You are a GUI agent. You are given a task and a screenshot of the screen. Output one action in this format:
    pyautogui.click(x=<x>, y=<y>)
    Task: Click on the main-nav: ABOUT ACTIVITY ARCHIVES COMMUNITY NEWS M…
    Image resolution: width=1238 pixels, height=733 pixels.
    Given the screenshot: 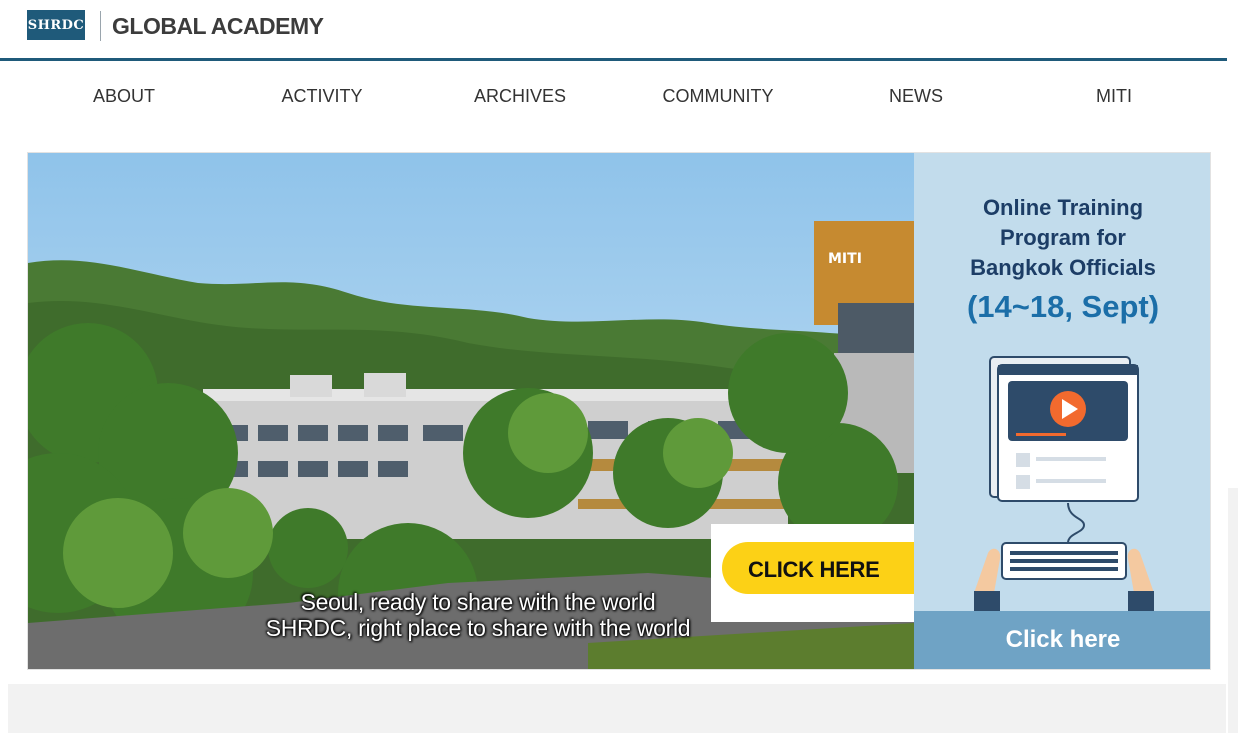 What is the action you would take?
    pyautogui.click(x=620, y=97)
    